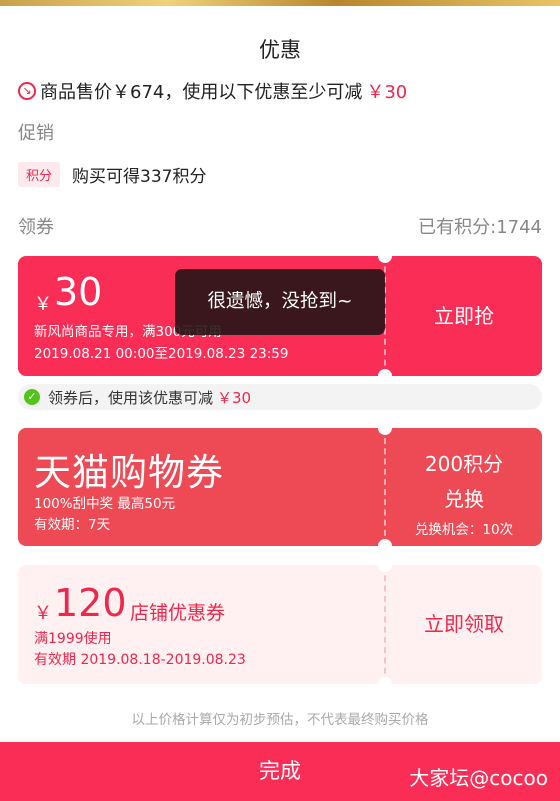  What do you see at coordinates (385, 542) in the screenshot?
I see `coupon-notch-bottom` at bounding box center [385, 542].